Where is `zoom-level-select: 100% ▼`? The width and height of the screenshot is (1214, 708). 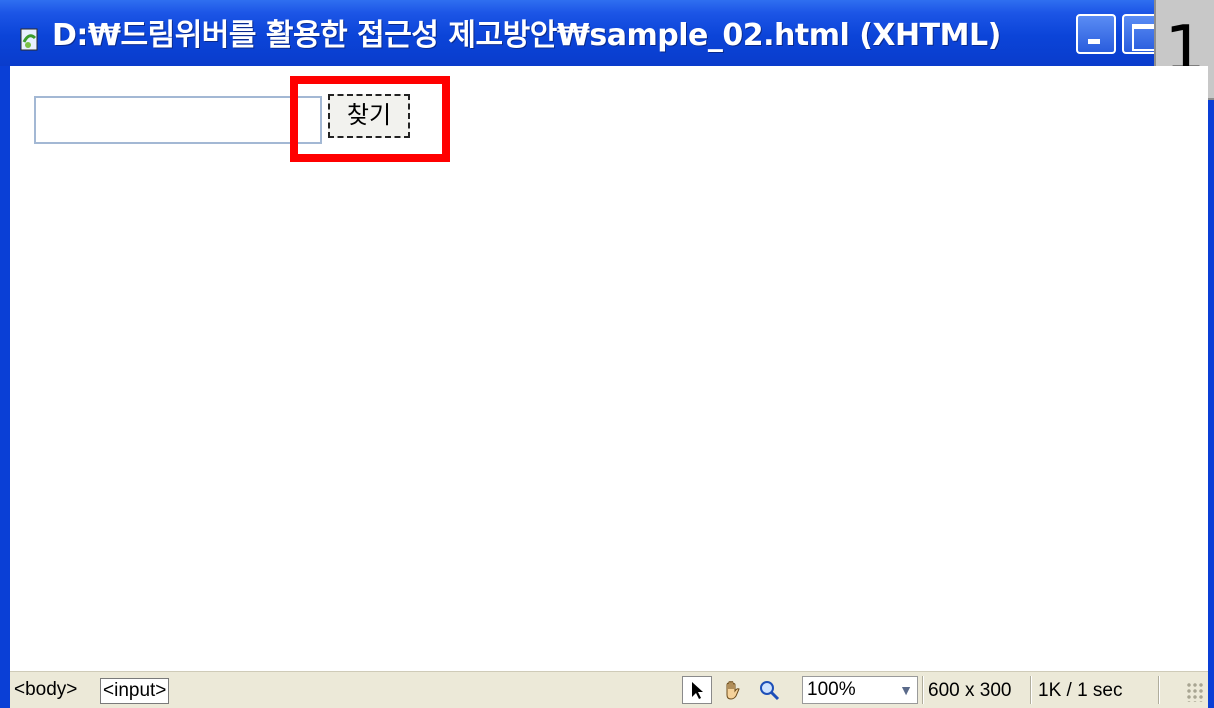
zoom-level-select: 100% ▼ is located at coordinates (860, 690).